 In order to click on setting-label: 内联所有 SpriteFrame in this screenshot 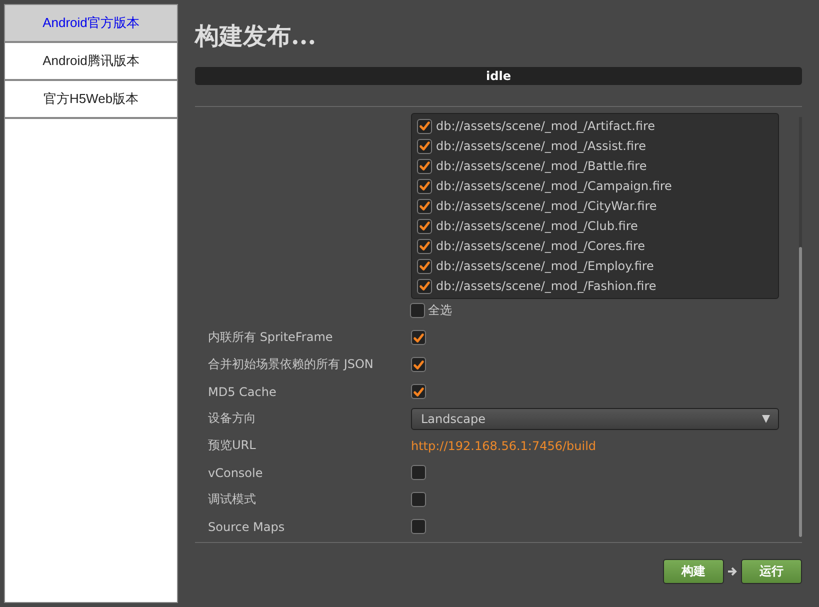, I will do `click(270, 337)`.